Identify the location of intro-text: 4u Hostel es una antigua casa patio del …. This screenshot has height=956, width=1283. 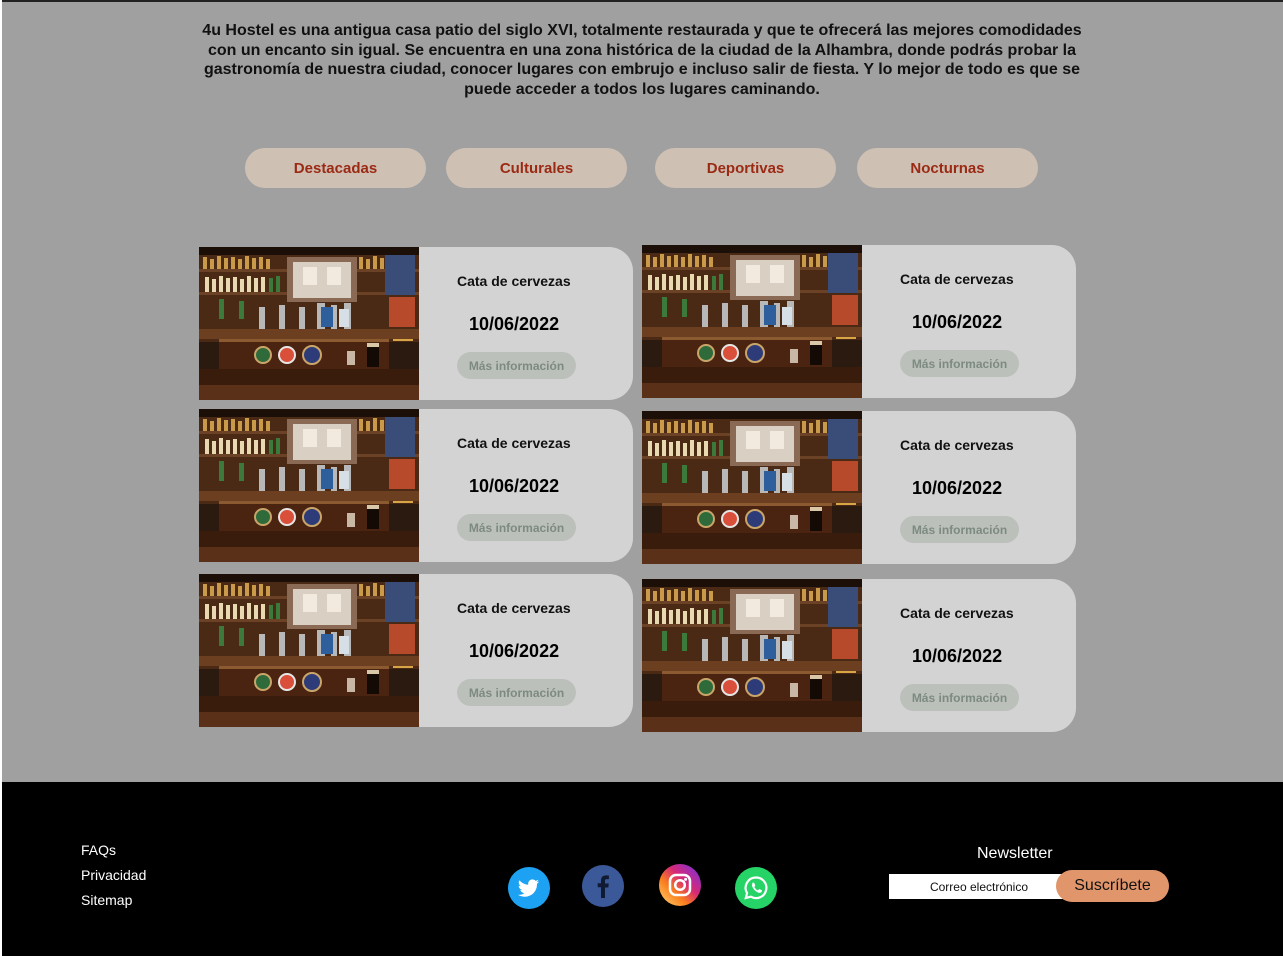
(642, 60).